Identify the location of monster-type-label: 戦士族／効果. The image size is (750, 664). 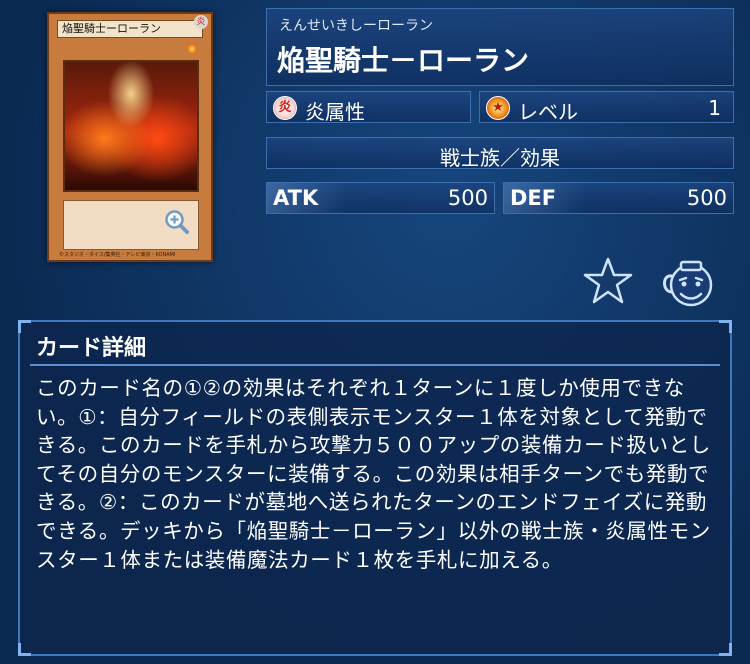
(500, 158).